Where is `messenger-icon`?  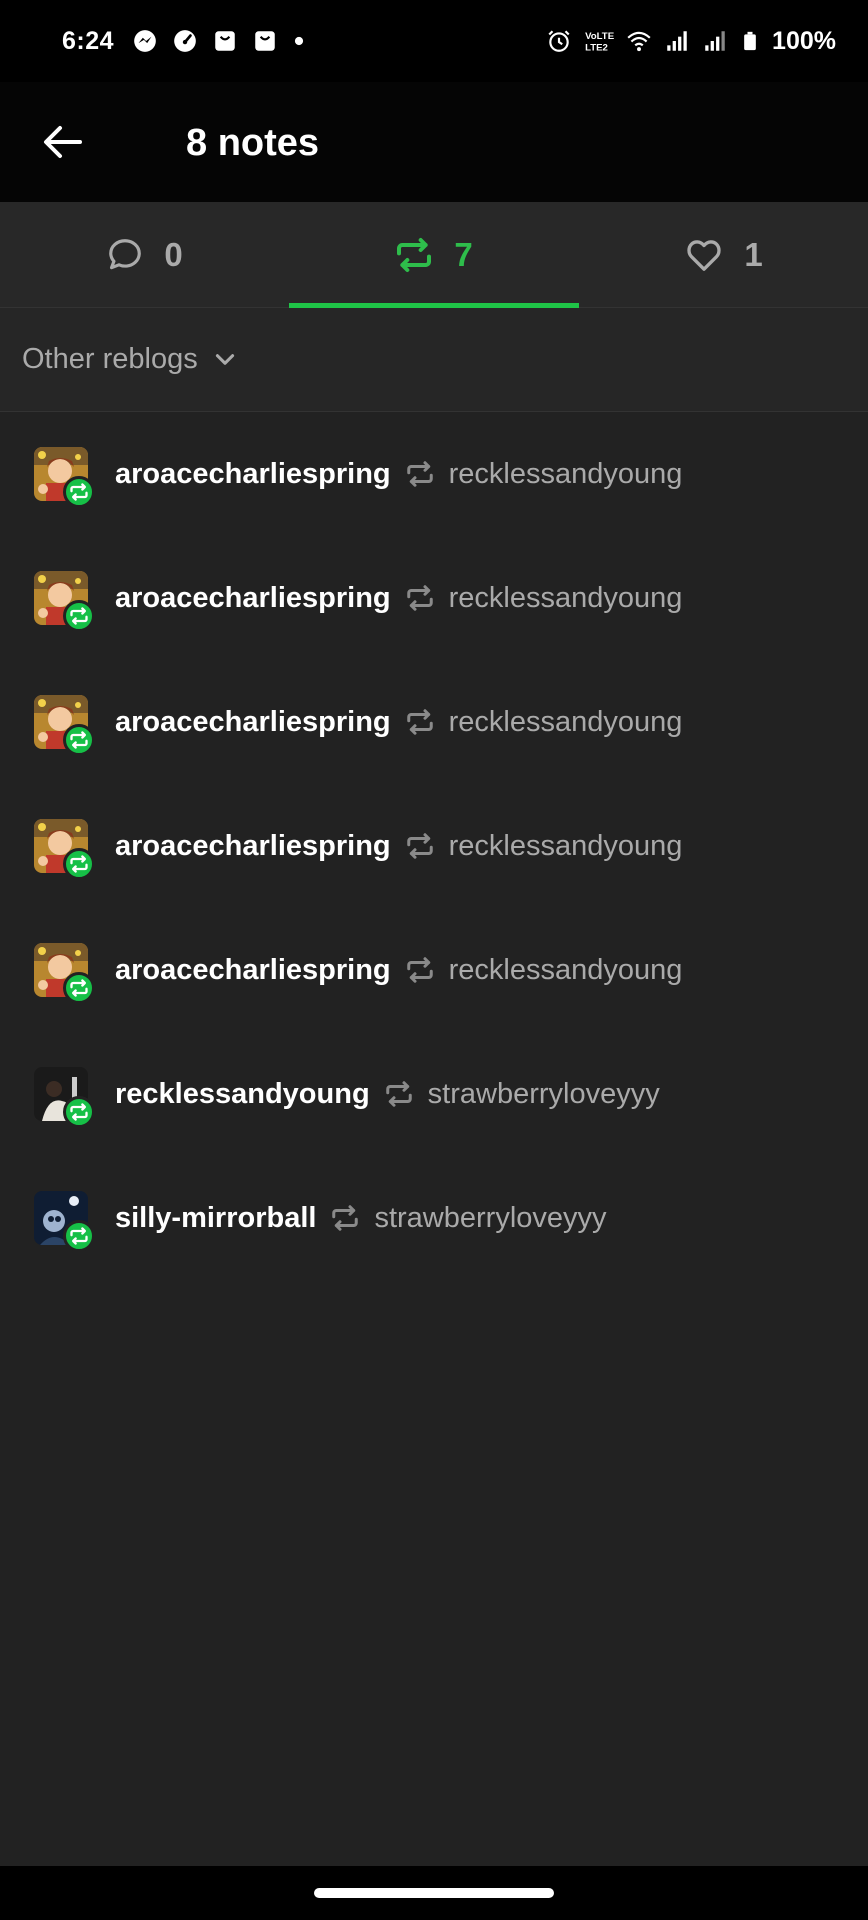
messenger-icon is located at coordinates (145, 41).